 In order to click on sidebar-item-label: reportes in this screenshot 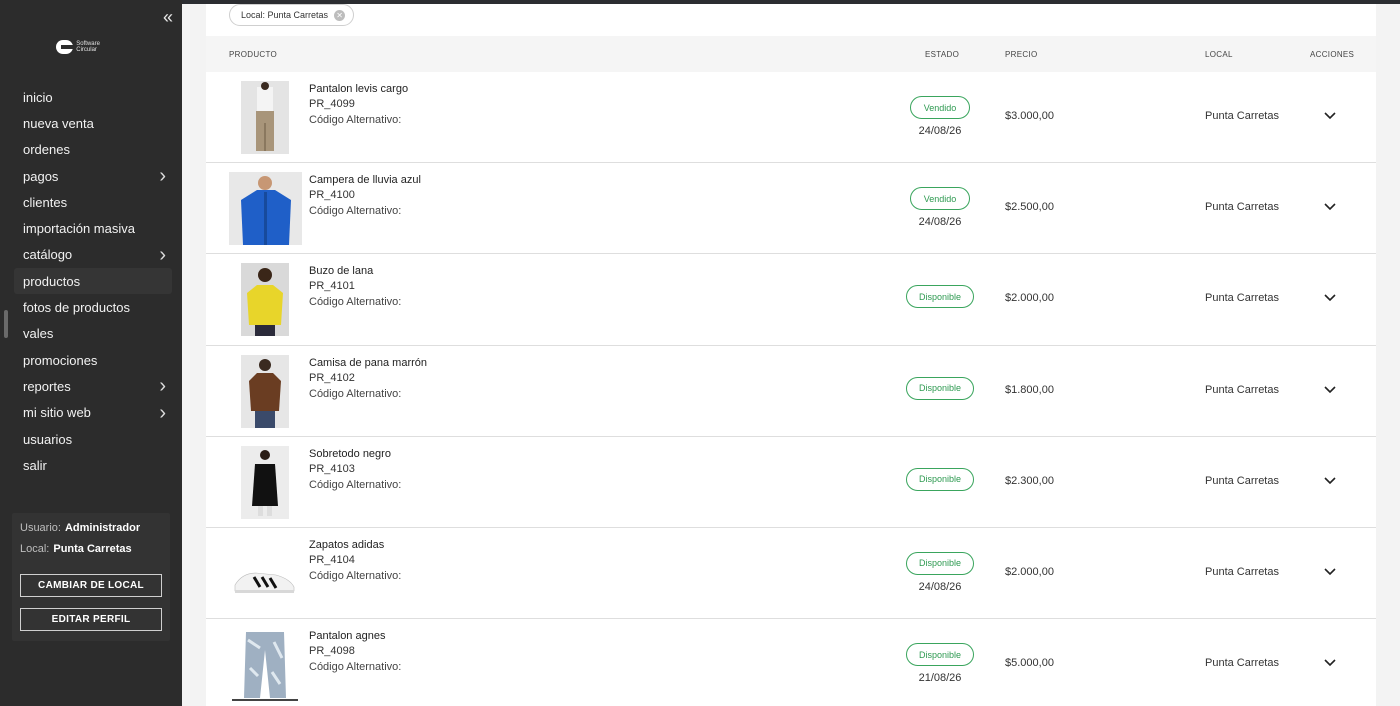, I will do `click(47, 386)`.